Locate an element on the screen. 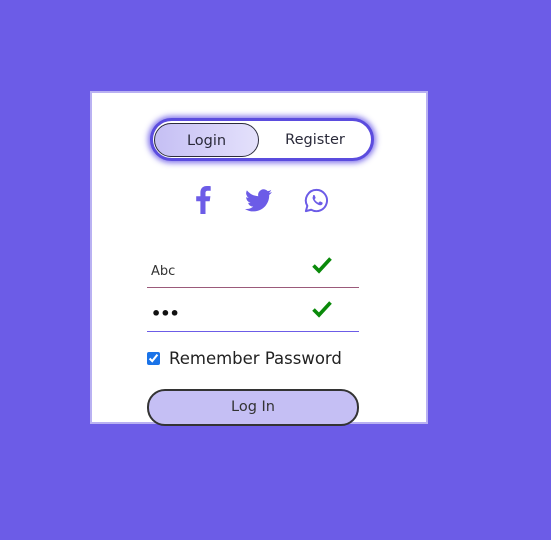  login-button: Log In is located at coordinates (253, 407).